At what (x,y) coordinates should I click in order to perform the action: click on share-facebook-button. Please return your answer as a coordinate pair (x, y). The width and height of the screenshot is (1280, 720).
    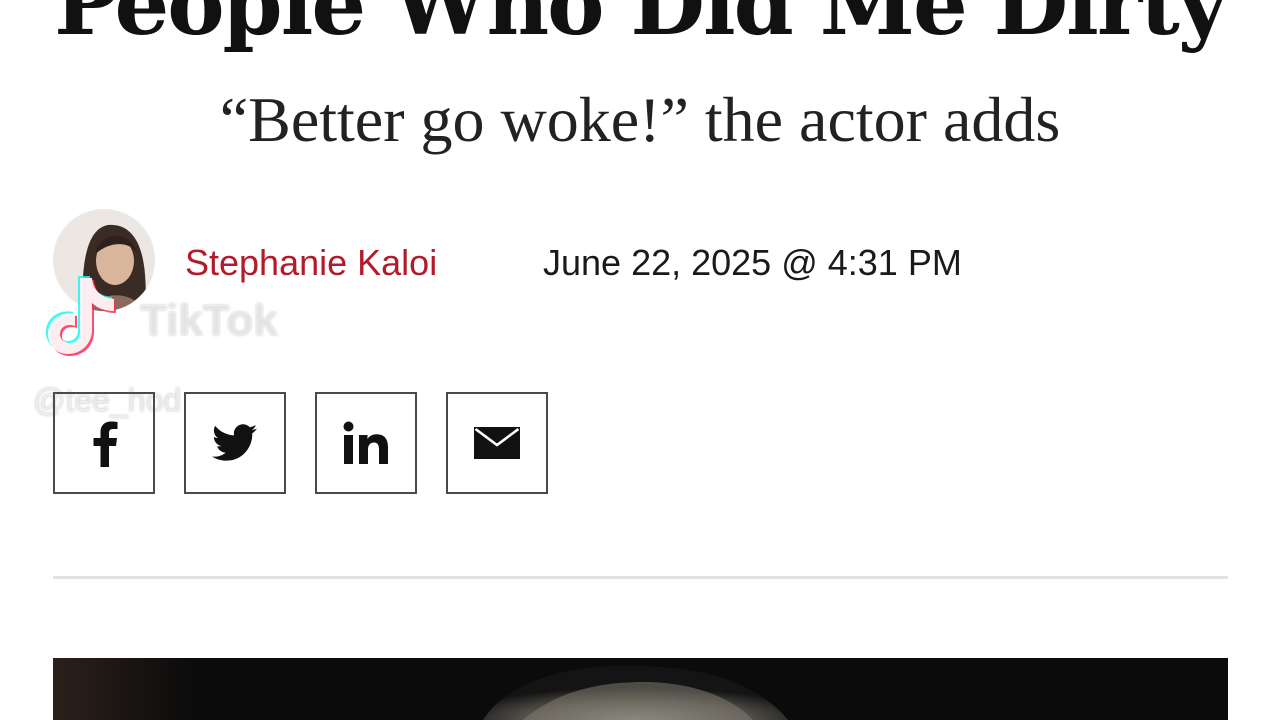
    Looking at the image, I should click on (104, 443).